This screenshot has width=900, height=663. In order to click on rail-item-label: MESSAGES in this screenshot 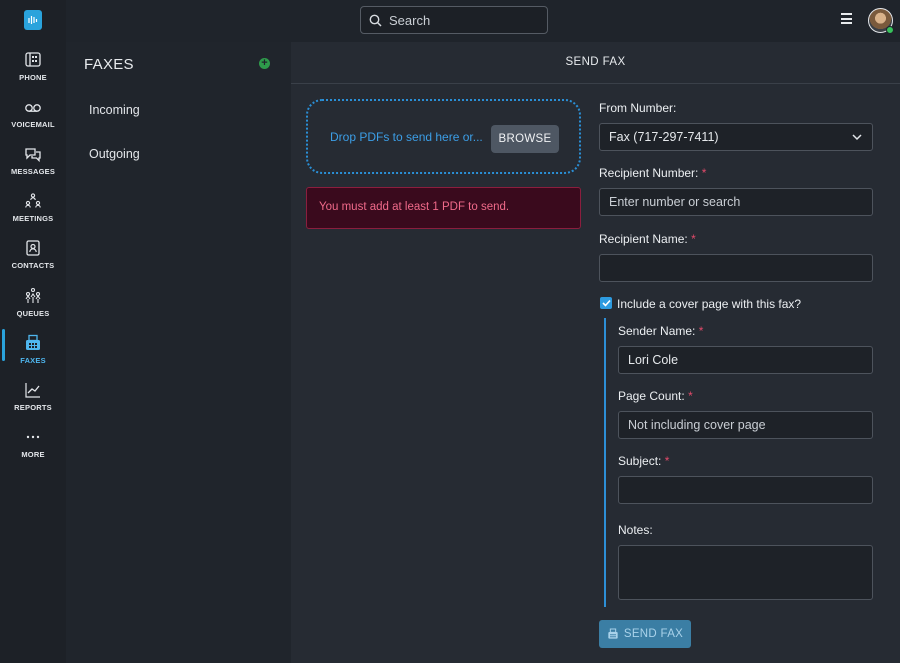, I will do `click(33, 171)`.